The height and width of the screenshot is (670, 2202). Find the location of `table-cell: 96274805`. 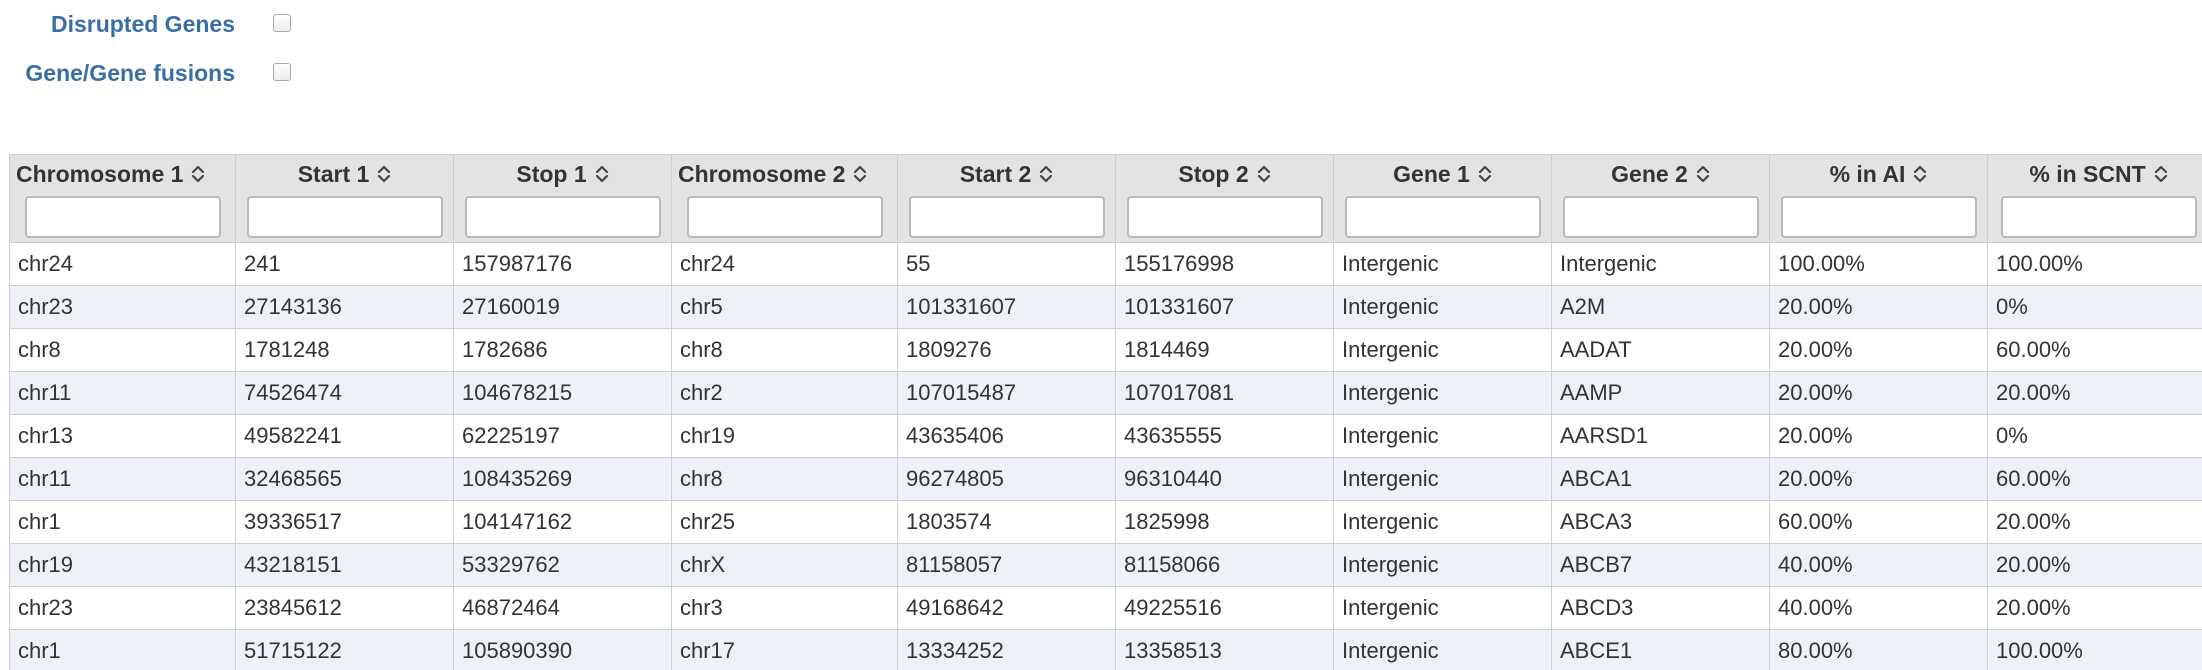

table-cell: 96274805 is located at coordinates (1006, 479).